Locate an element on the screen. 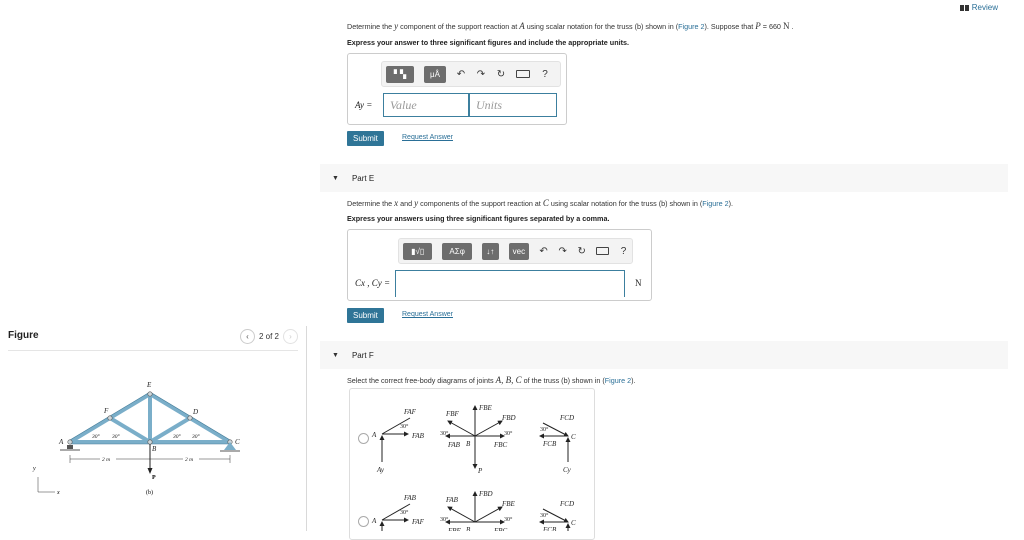  joint-D is located at coordinates (190, 418).